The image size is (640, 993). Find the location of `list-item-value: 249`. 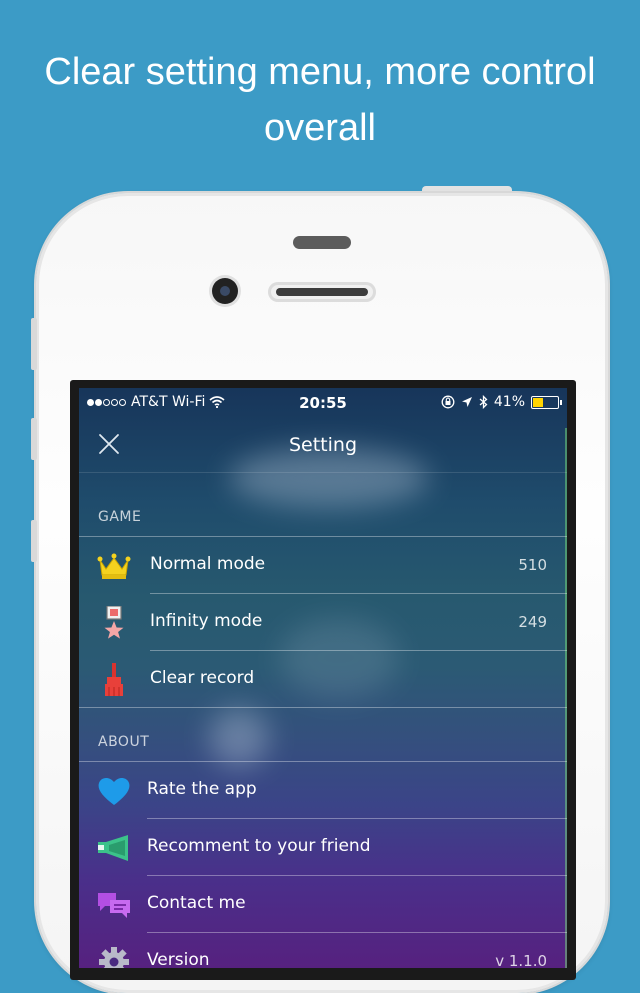

list-item-value: 249 is located at coordinates (532, 622).